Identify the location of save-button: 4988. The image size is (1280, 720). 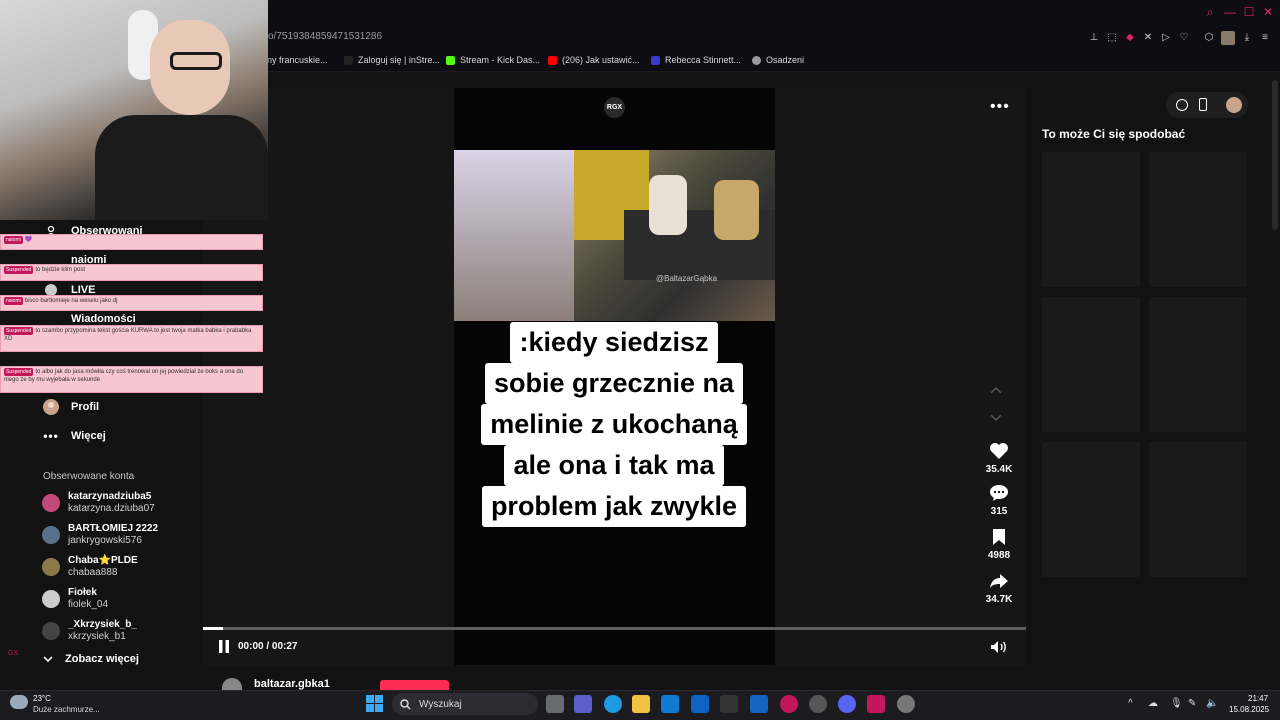
(999, 543).